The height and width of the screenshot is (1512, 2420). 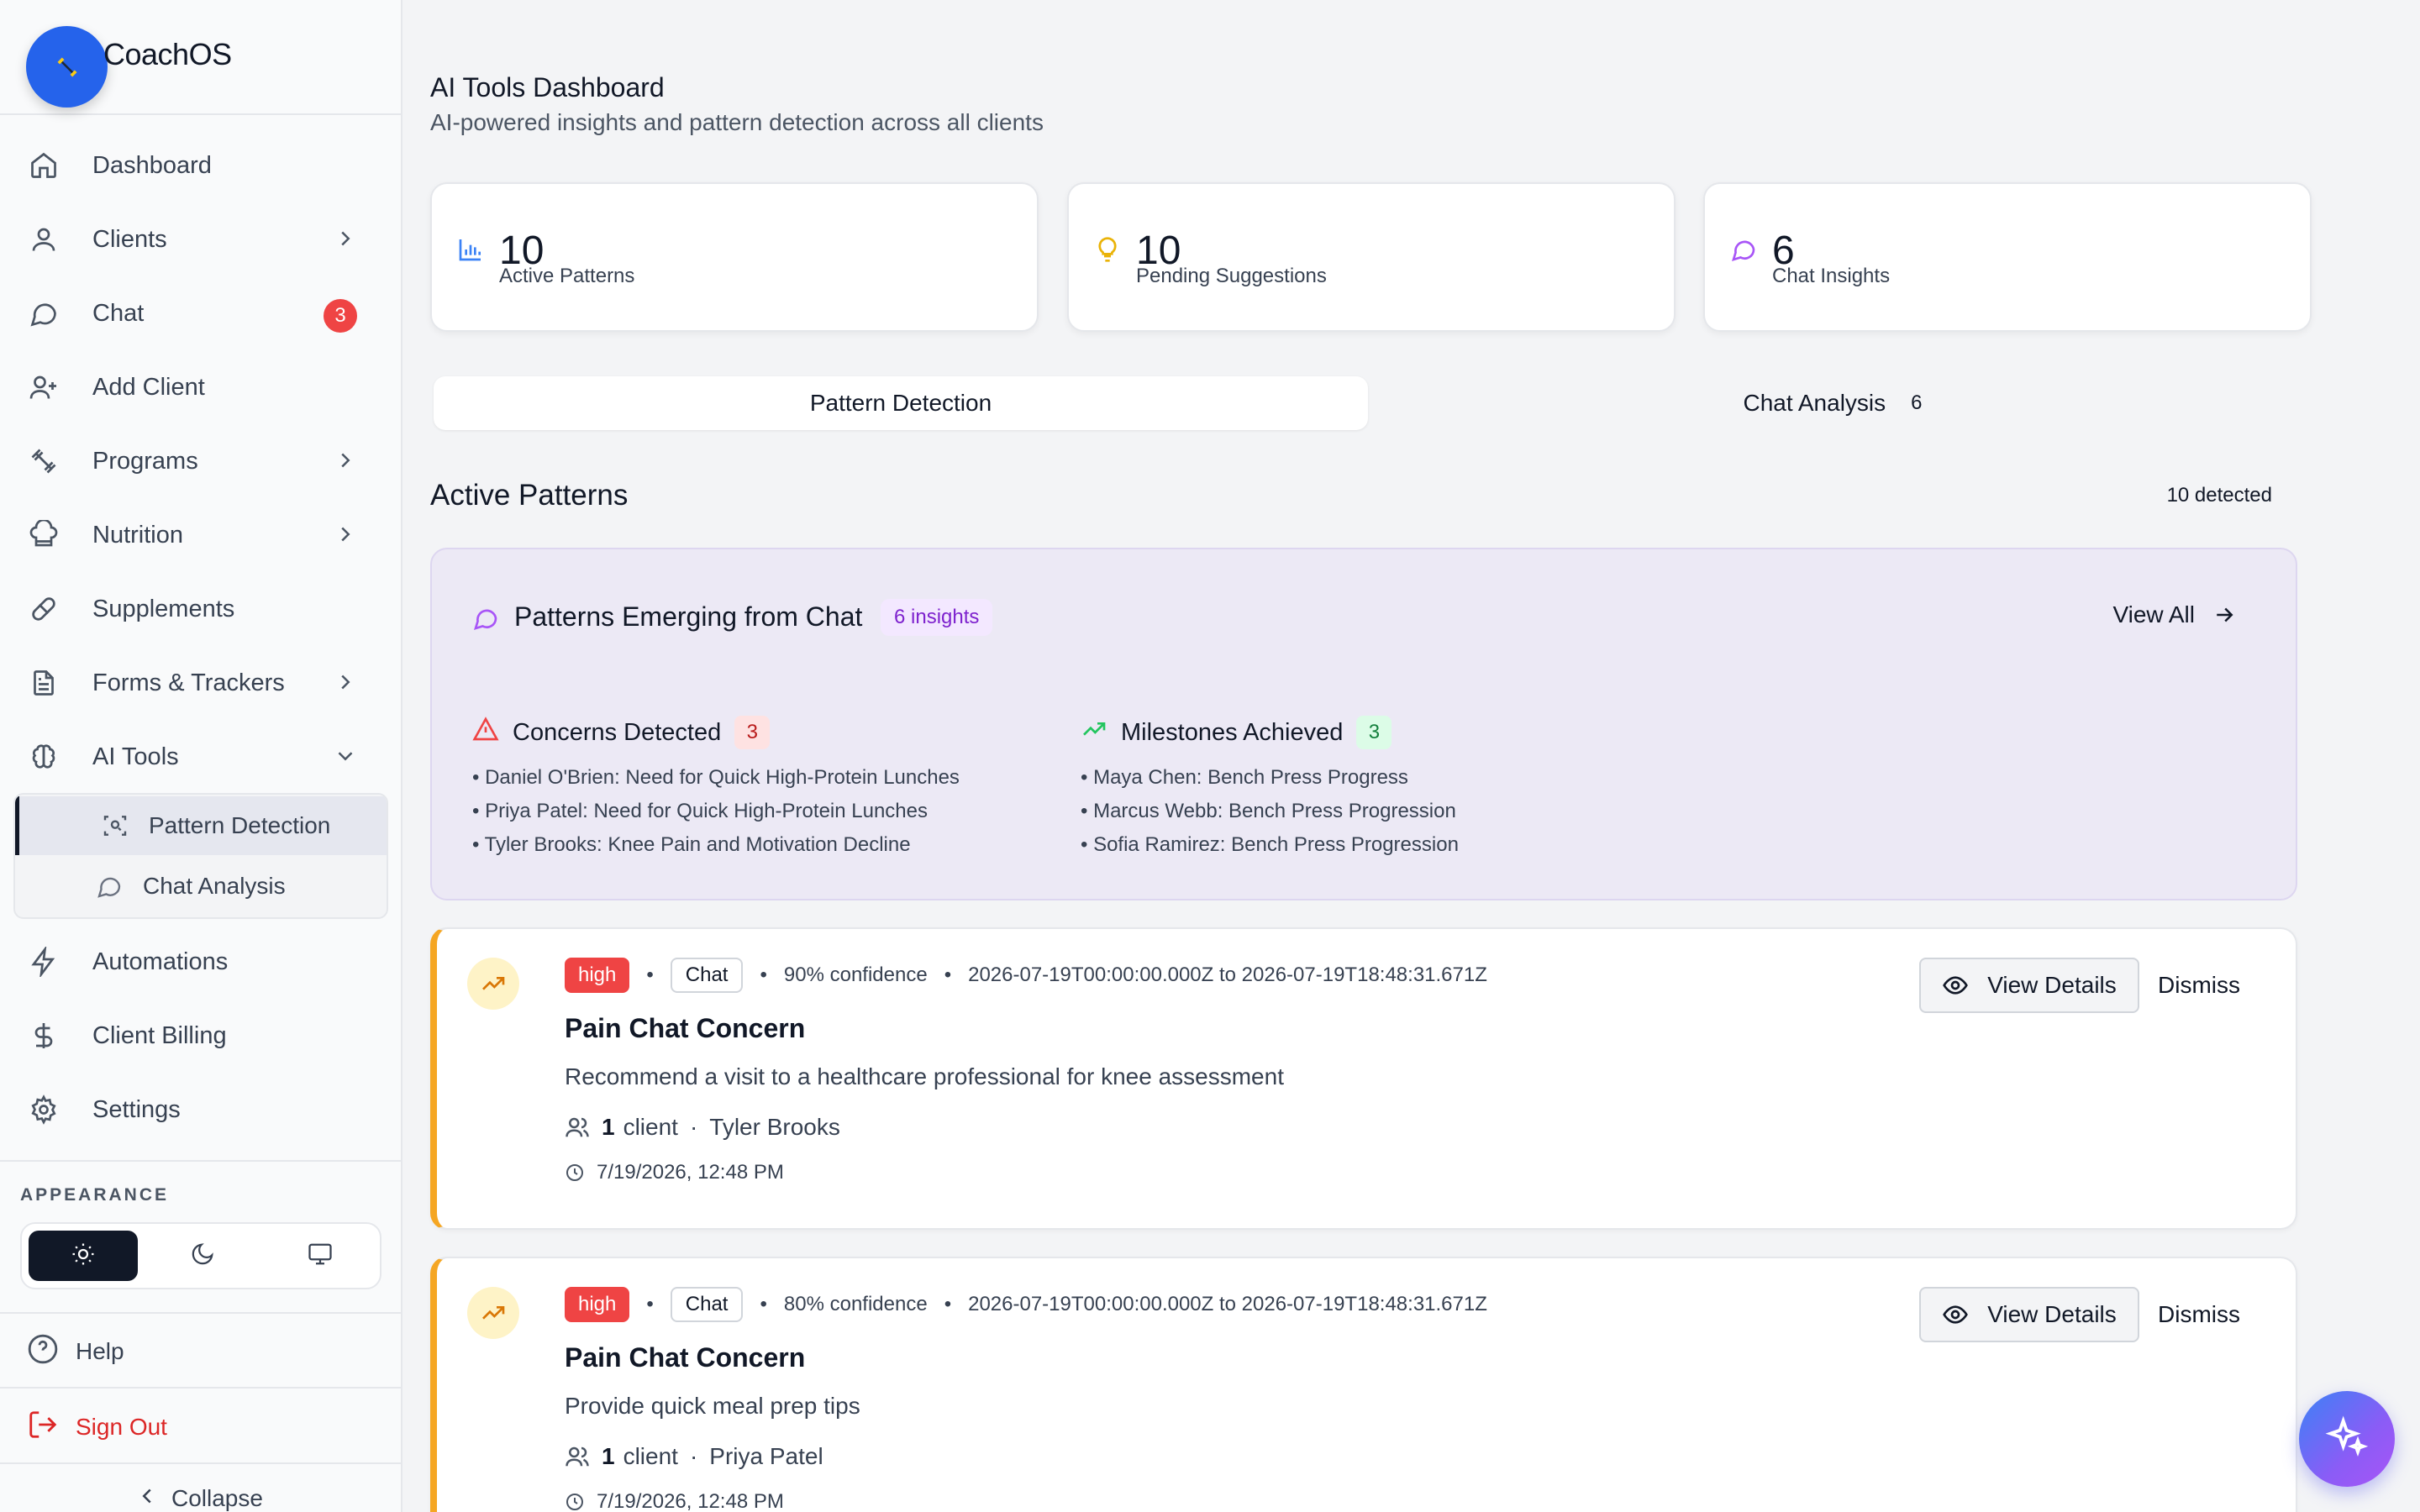 I want to click on user-plus-icon, so click(x=43, y=387).